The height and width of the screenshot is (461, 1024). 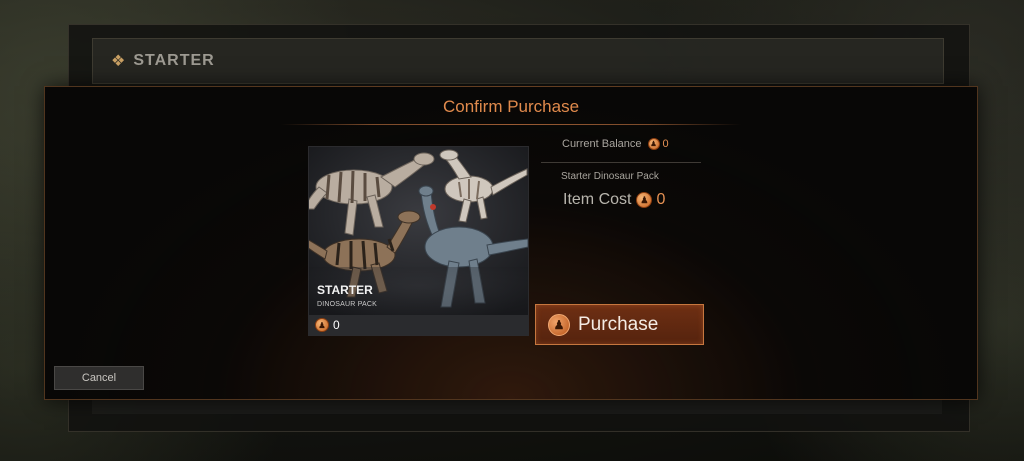 I want to click on current-balance-value: 0, so click(x=665, y=144).